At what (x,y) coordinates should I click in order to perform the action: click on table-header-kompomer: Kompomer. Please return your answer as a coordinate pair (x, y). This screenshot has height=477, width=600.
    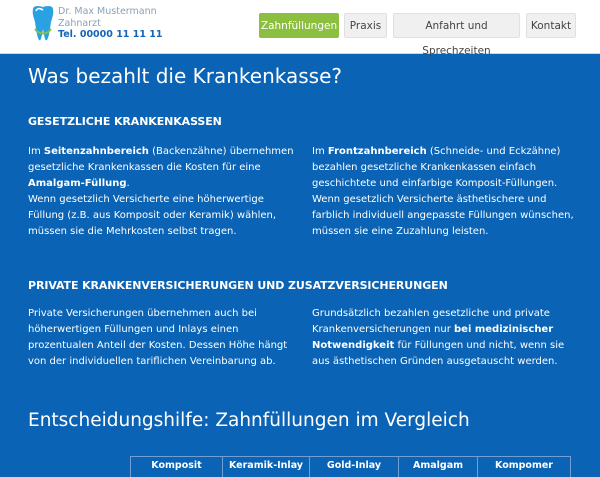
    Looking at the image, I should click on (524, 467).